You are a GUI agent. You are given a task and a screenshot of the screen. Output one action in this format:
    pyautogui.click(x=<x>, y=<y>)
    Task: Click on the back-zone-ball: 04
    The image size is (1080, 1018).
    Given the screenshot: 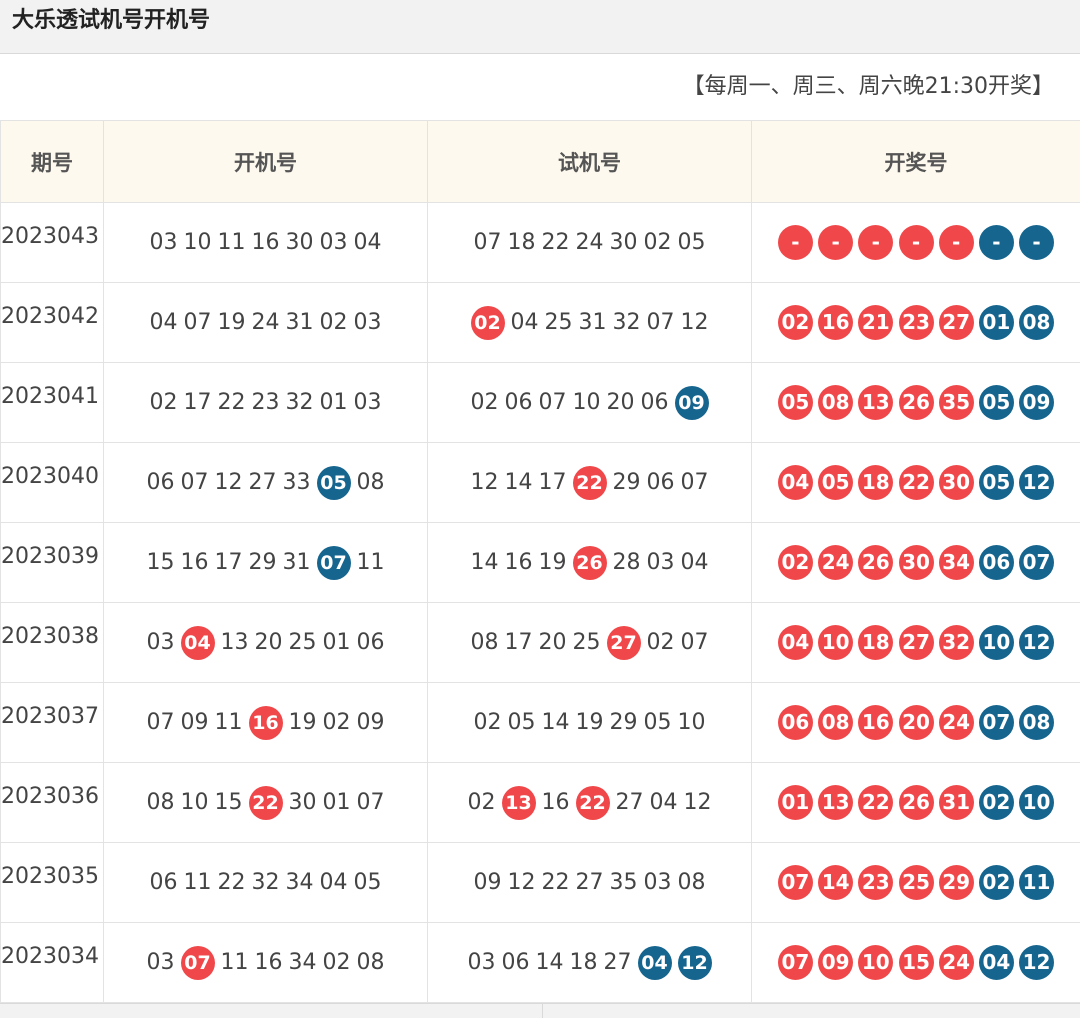 What is the action you would take?
    pyautogui.click(x=654, y=962)
    